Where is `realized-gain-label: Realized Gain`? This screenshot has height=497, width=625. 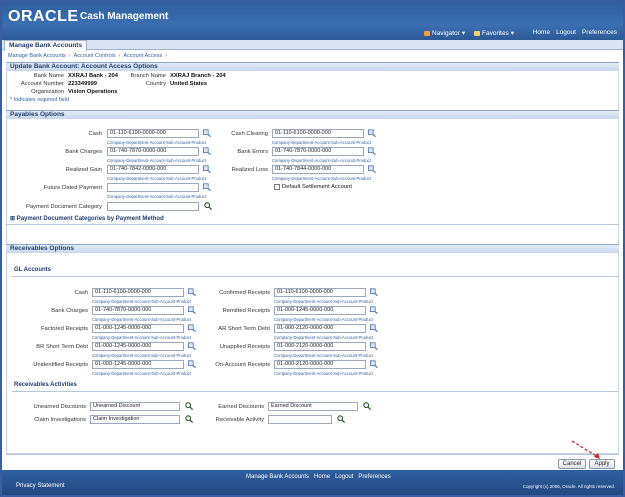 realized-gain-label: Realized Gain is located at coordinates (83, 170).